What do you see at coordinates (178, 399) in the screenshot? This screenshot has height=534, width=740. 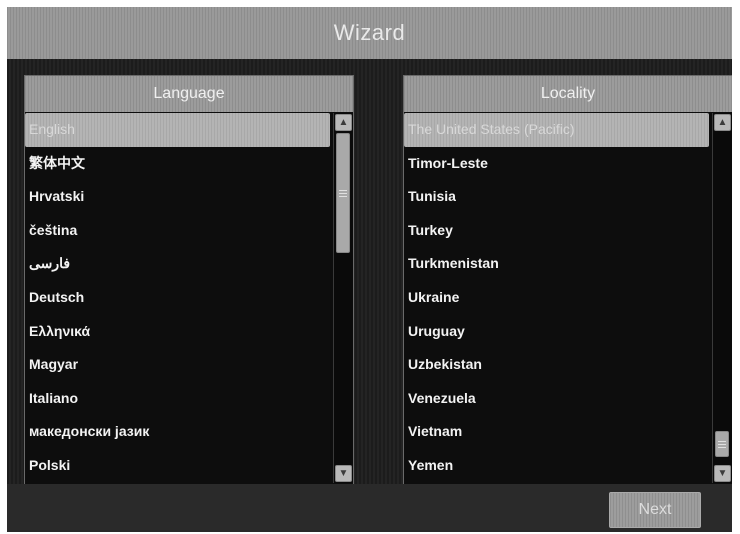 I see `language-item-italiano: Italiano` at bounding box center [178, 399].